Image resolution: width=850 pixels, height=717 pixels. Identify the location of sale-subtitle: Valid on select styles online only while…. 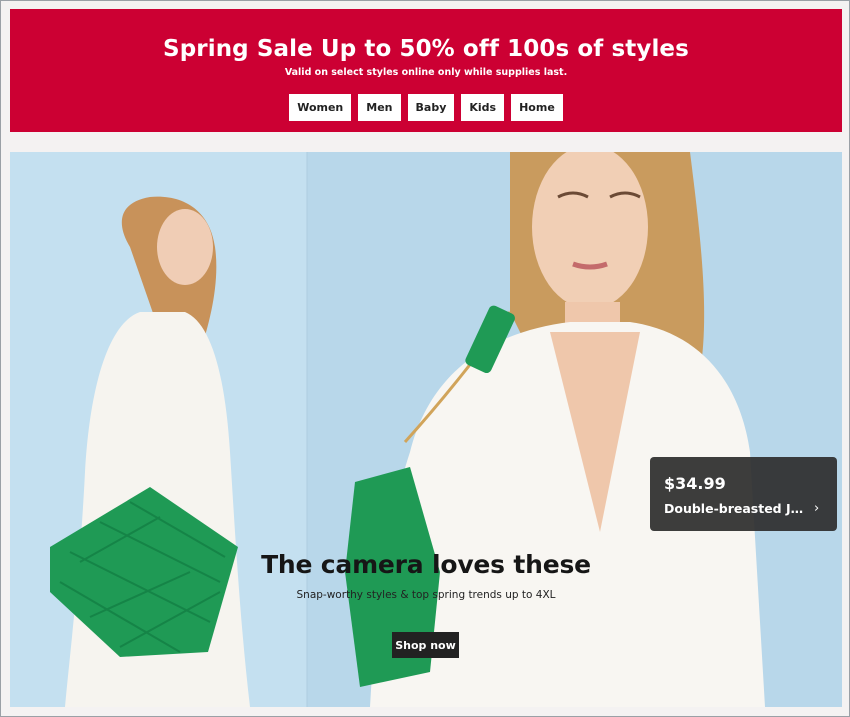
(426, 72).